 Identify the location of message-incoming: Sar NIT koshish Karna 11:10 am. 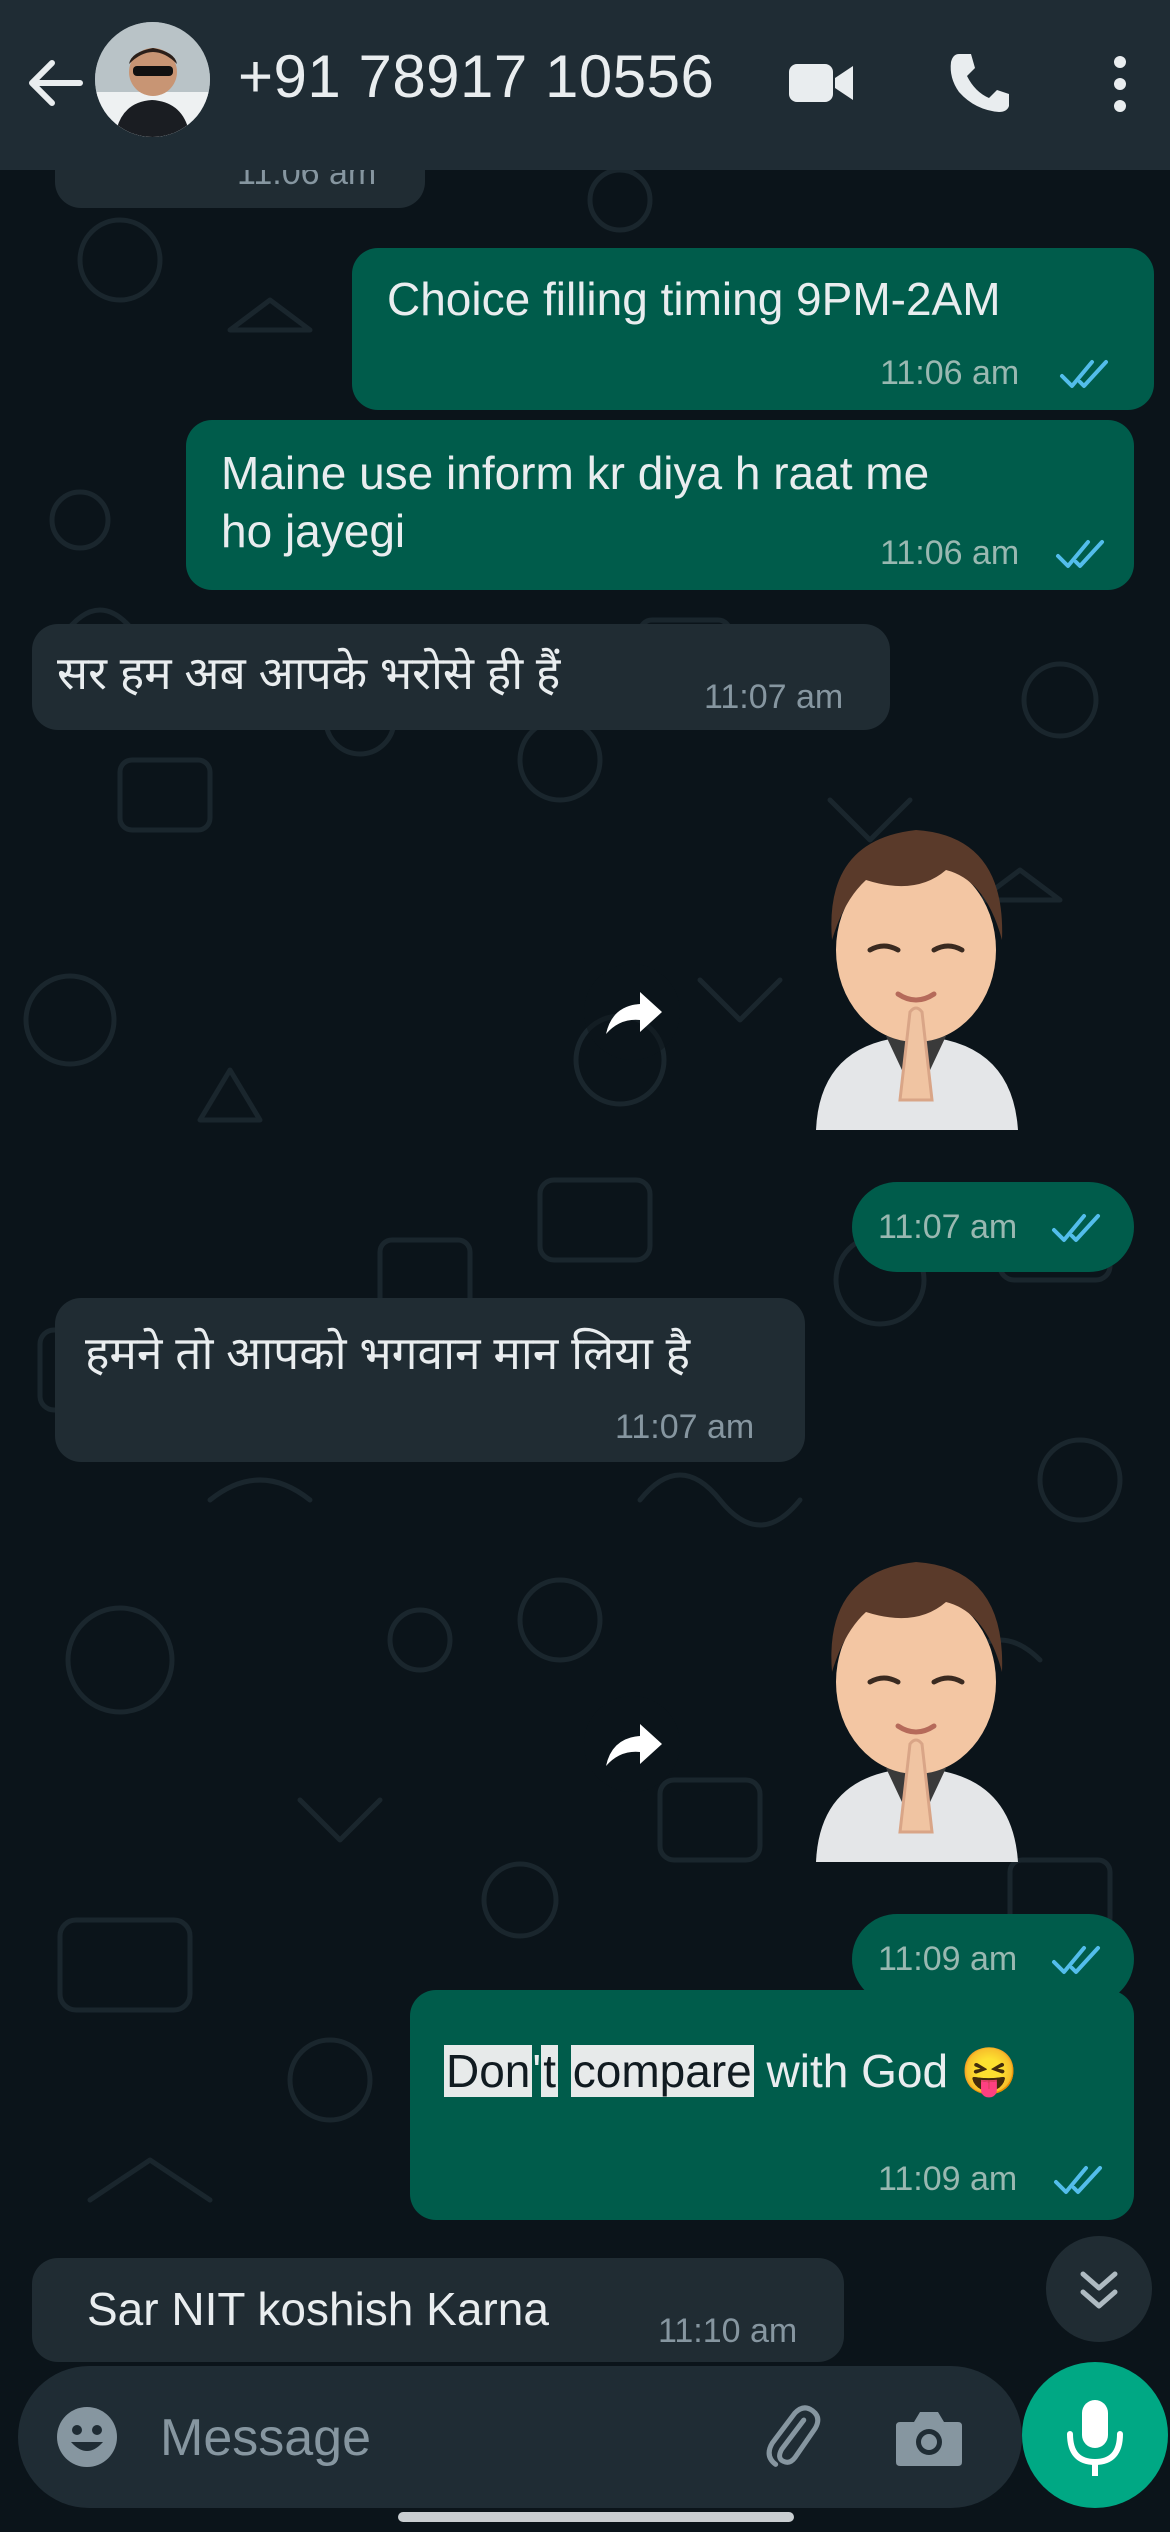
(438, 2310).